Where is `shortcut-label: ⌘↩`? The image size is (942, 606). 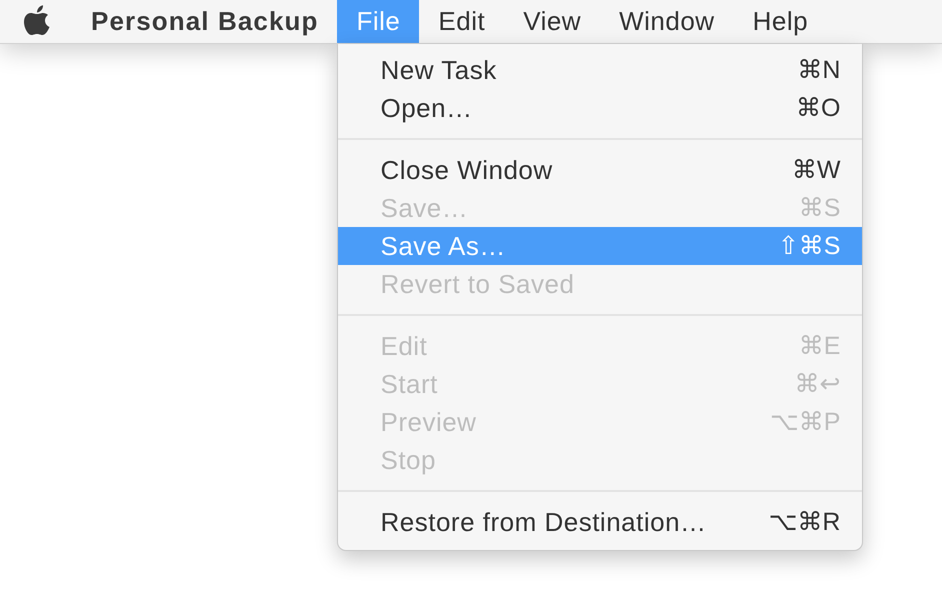
shortcut-label: ⌘↩ is located at coordinates (817, 384).